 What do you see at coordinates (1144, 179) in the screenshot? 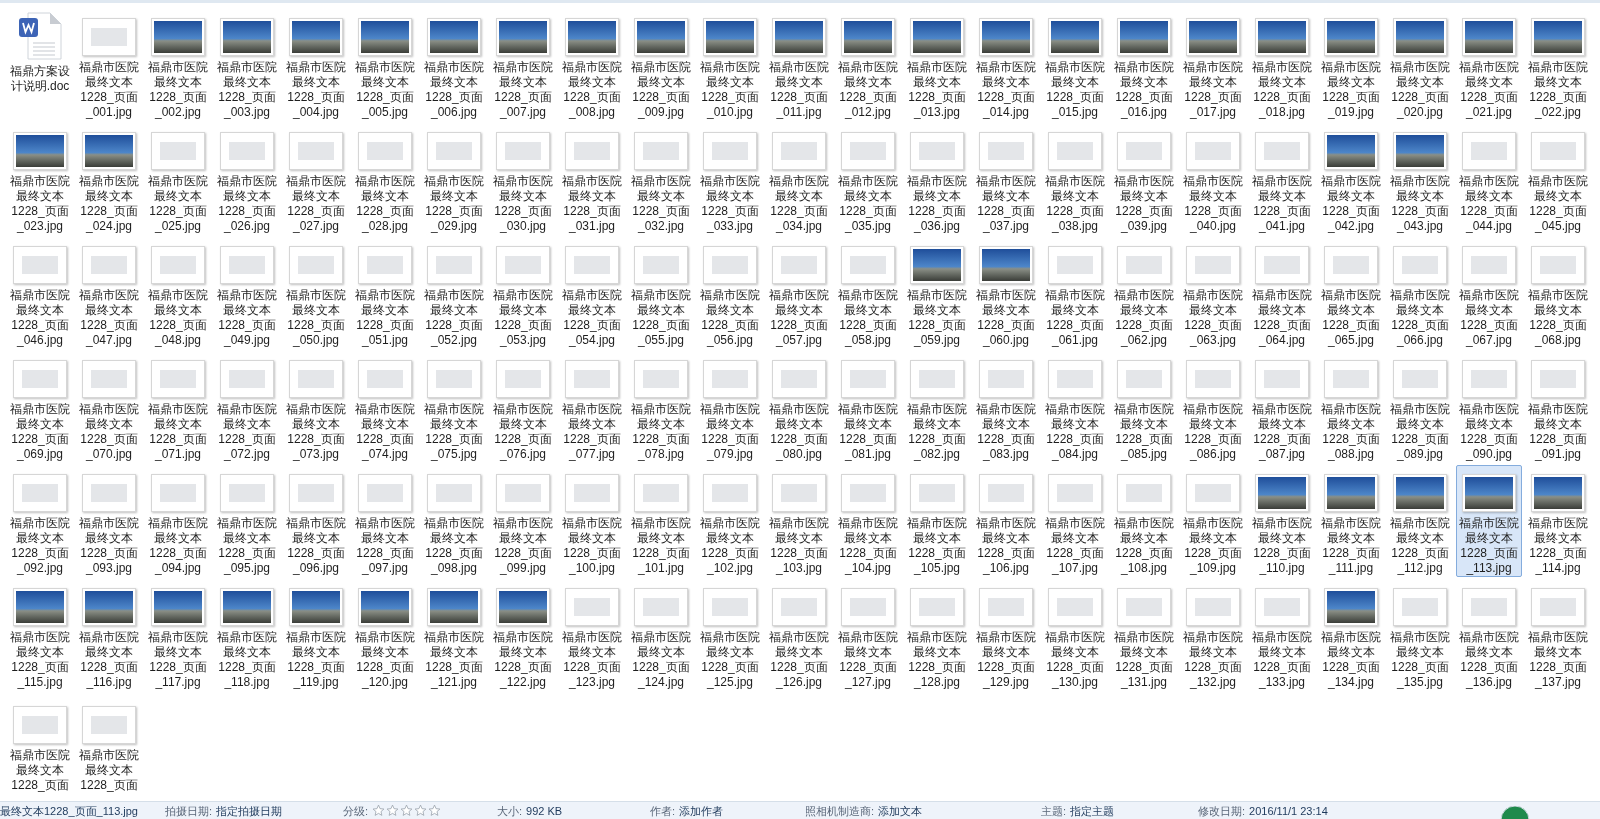
I see `file-item: 福鼎市医院 最终文本 1228_页面 _039.jpg` at bounding box center [1144, 179].